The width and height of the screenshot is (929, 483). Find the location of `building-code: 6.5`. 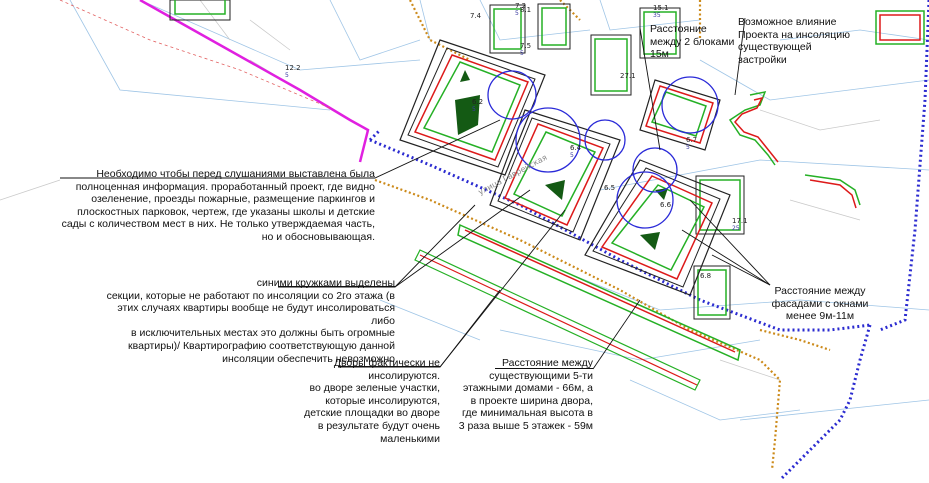

building-code: 6.5 is located at coordinates (609, 188).